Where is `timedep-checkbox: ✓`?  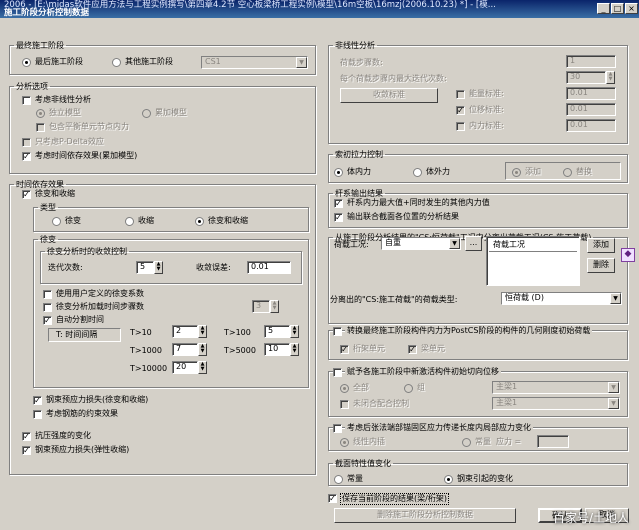
timedep-checkbox: ✓ is located at coordinates (26, 156).